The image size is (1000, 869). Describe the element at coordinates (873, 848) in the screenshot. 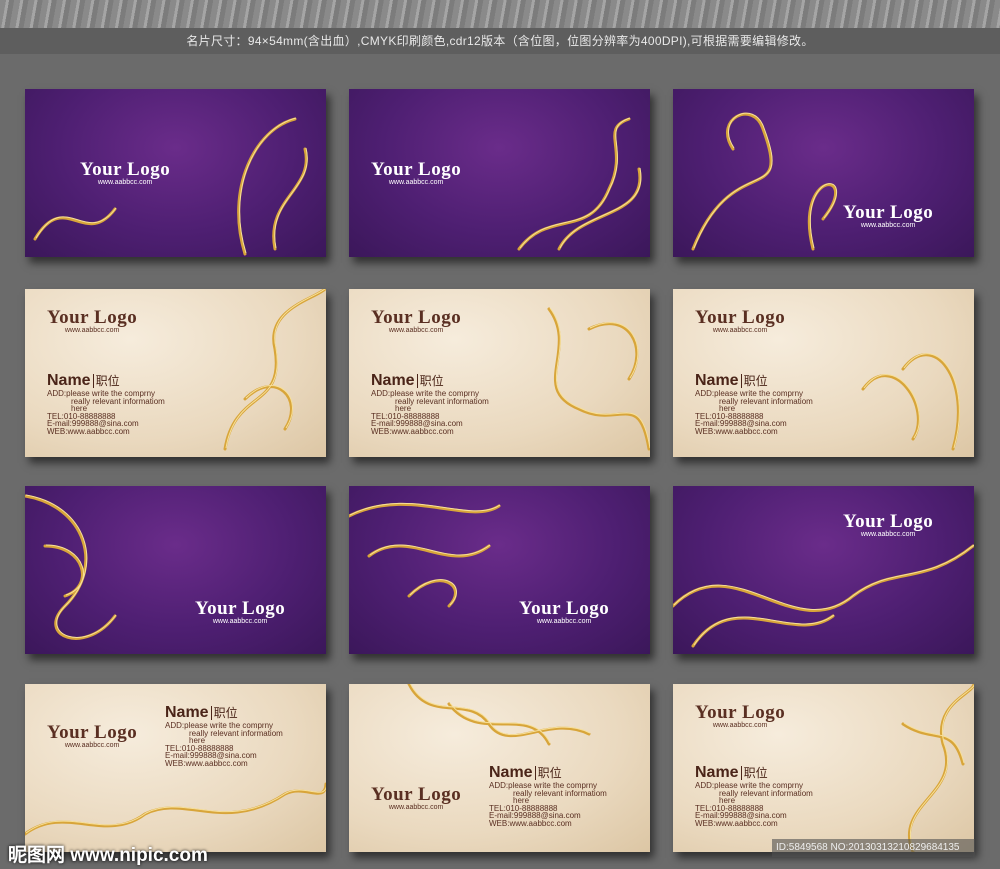

I see `image-id-label: ID:5849568 NO:20130313210829684135` at that location.